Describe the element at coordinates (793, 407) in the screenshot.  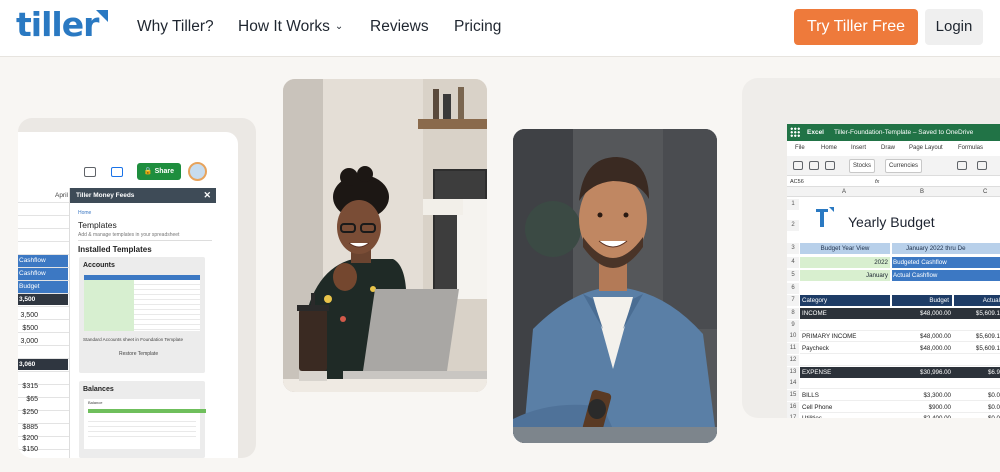
I see `row-number: 16` at that location.